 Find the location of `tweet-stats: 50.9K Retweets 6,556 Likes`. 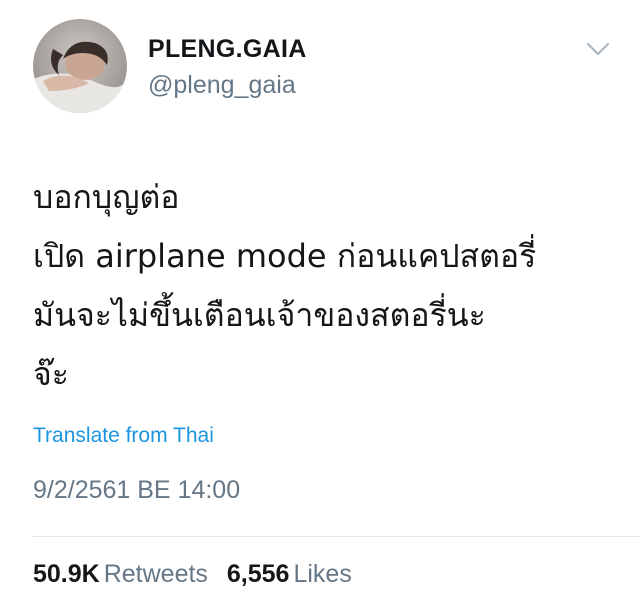

tweet-stats: 50.9K Retweets 6,556 Likes is located at coordinates (198, 574).